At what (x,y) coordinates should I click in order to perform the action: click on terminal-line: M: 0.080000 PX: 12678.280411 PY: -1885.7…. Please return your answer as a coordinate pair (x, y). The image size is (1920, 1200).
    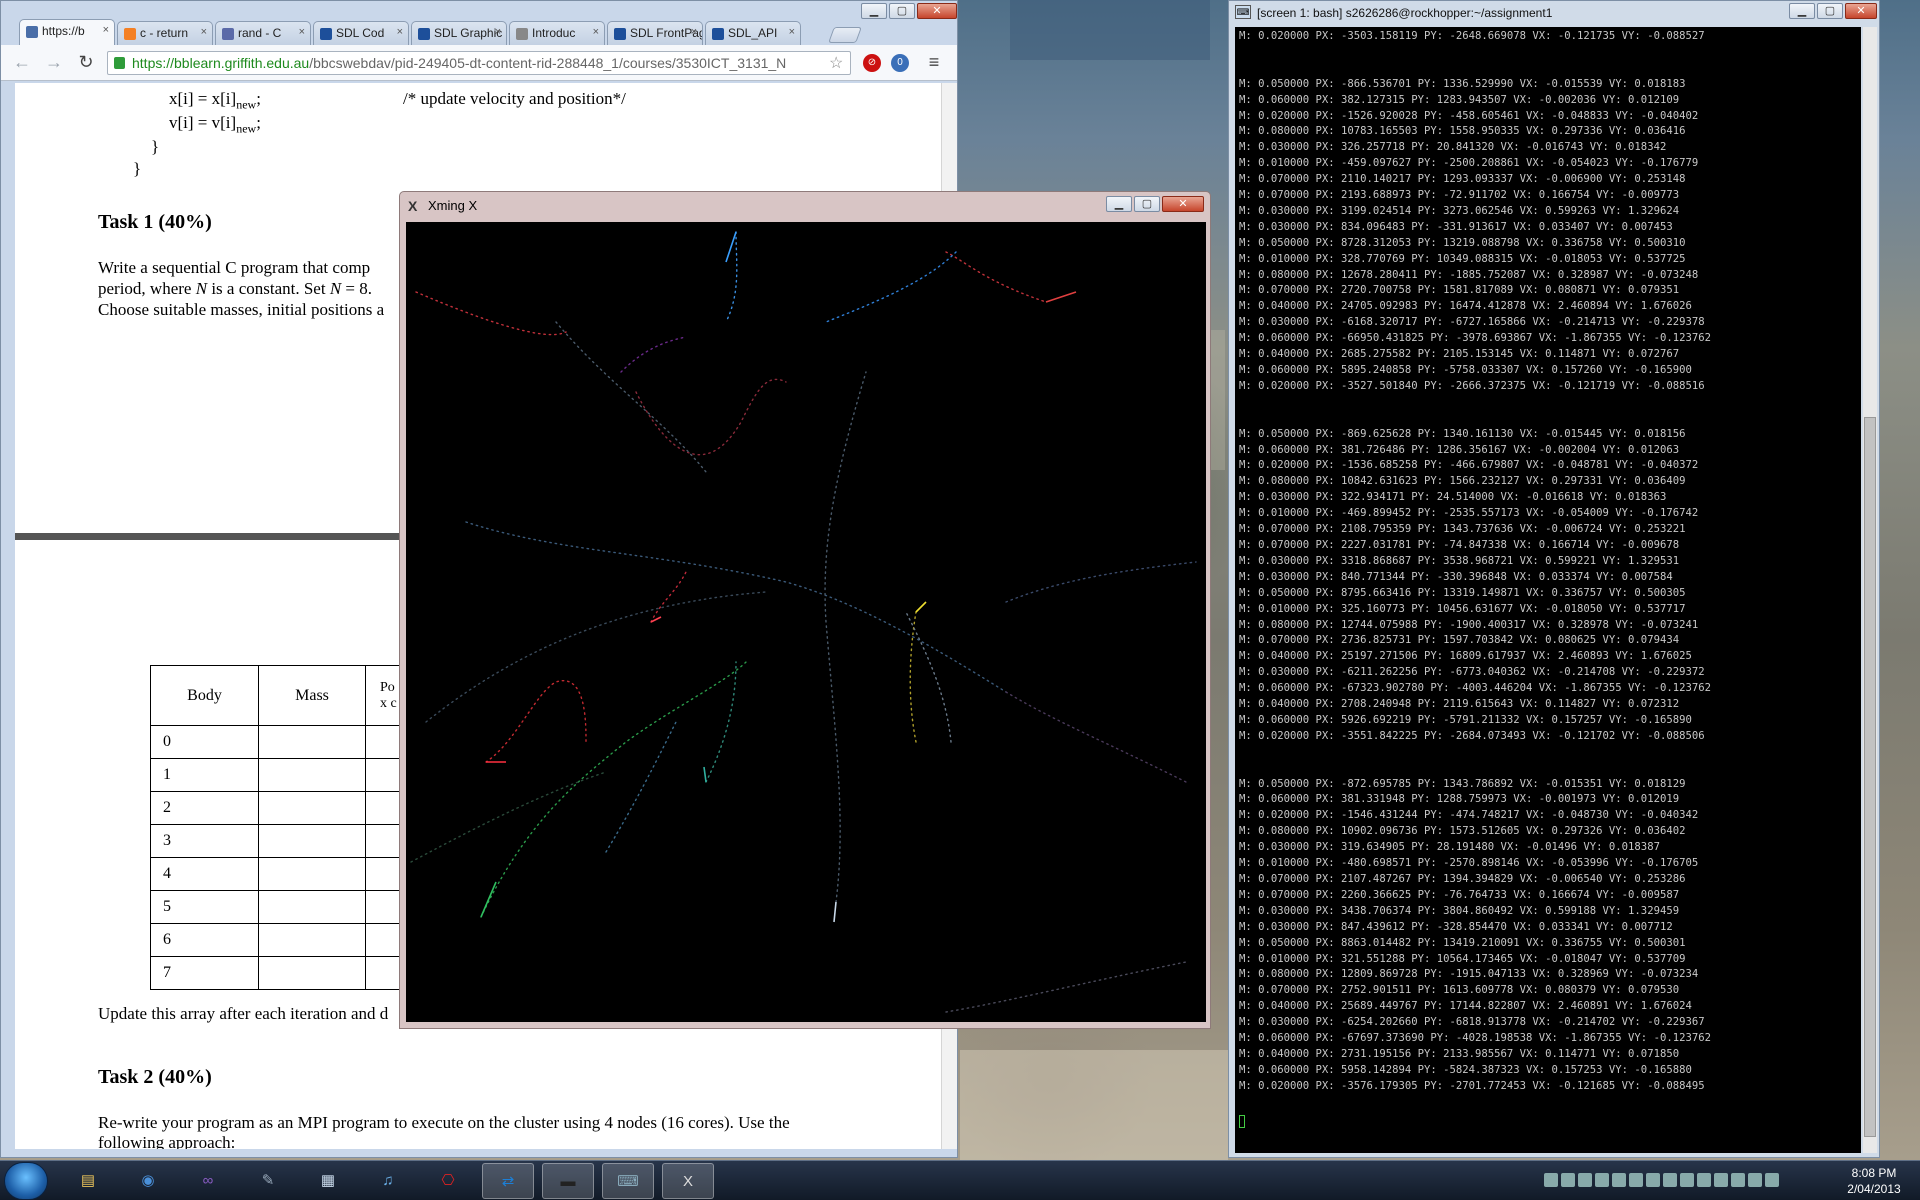
    Looking at the image, I should click on (1469, 274).